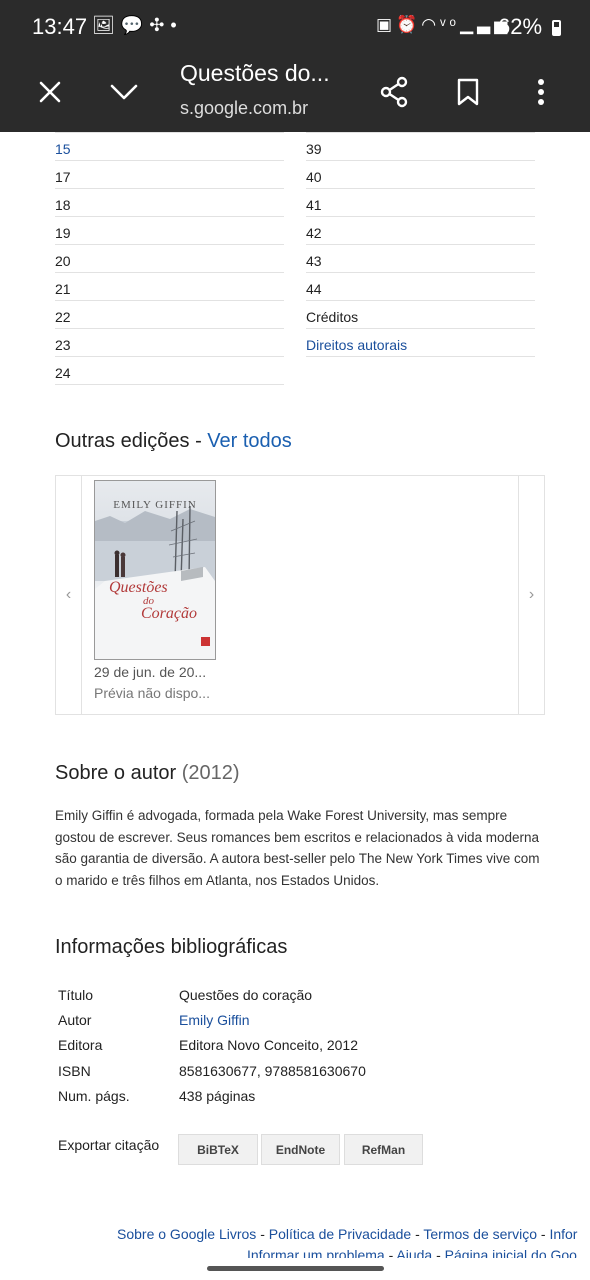 The image size is (590, 1280). I want to click on alarm-icon: ⏰, so click(409, 24).